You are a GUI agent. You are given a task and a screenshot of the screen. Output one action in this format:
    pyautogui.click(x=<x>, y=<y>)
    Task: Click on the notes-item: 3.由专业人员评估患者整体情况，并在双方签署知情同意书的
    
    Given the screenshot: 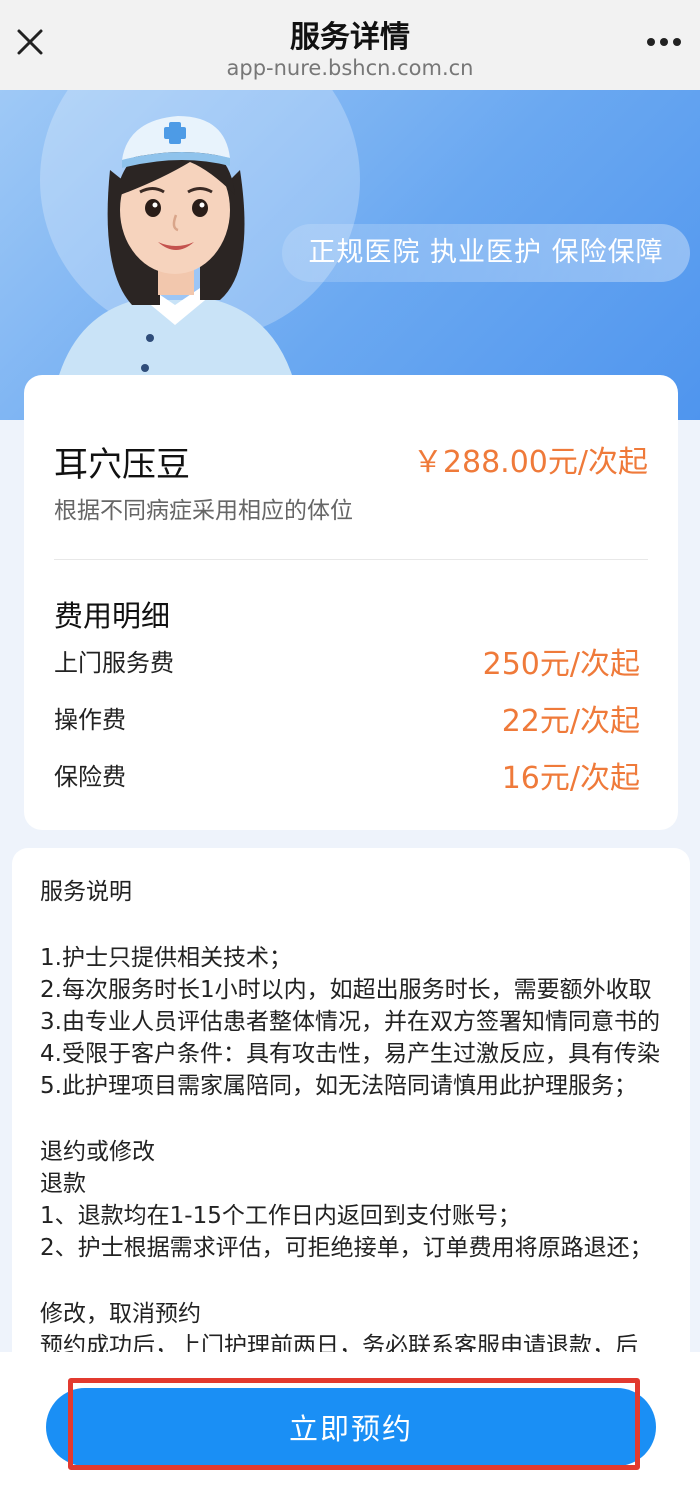 What is the action you would take?
    pyautogui.click(x=350, y=1022)
    